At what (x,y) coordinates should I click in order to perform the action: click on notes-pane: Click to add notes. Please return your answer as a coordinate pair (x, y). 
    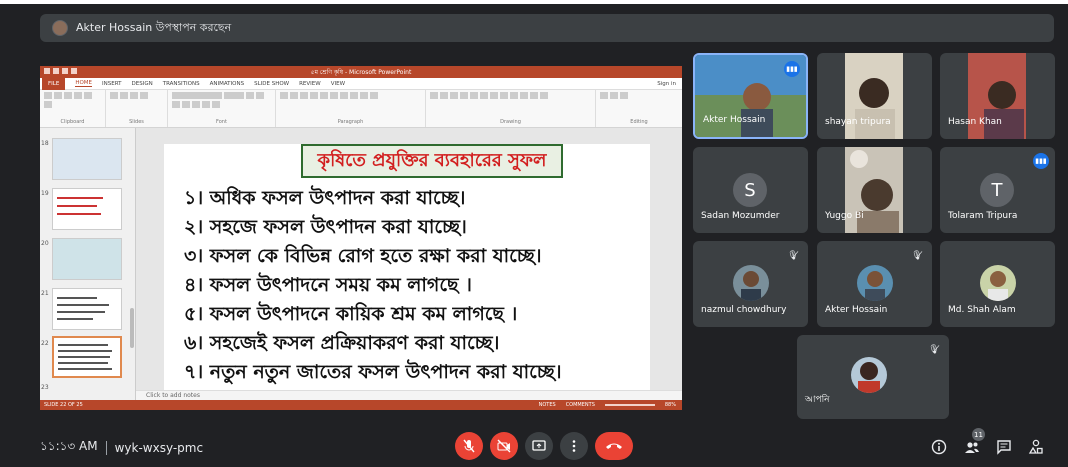
    Looking at the image, I should click on (409, 395).